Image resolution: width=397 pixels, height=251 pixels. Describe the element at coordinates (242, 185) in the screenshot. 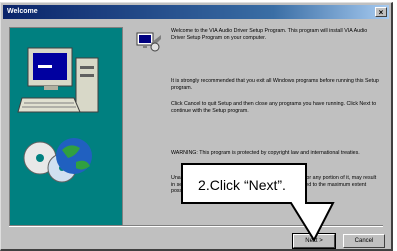

I see `callout-text: 2.Click “Next”.` at that location.